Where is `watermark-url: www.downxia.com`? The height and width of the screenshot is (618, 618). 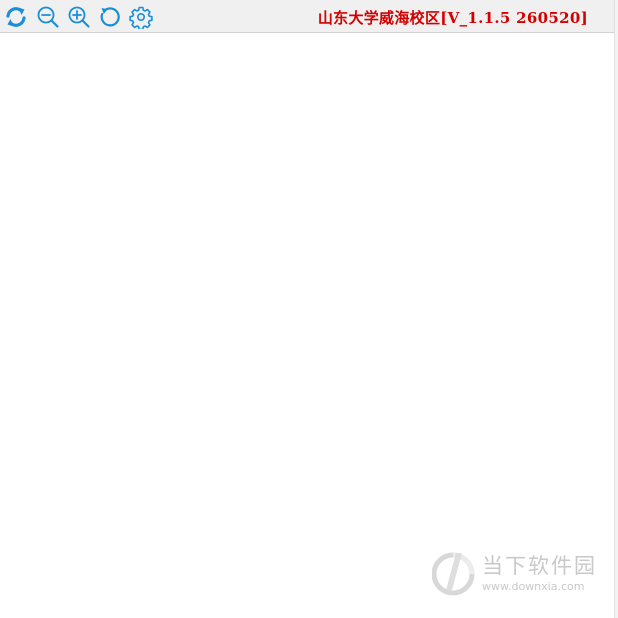
watermark-url: www.downxia.com is located at coordinates (533, 586).